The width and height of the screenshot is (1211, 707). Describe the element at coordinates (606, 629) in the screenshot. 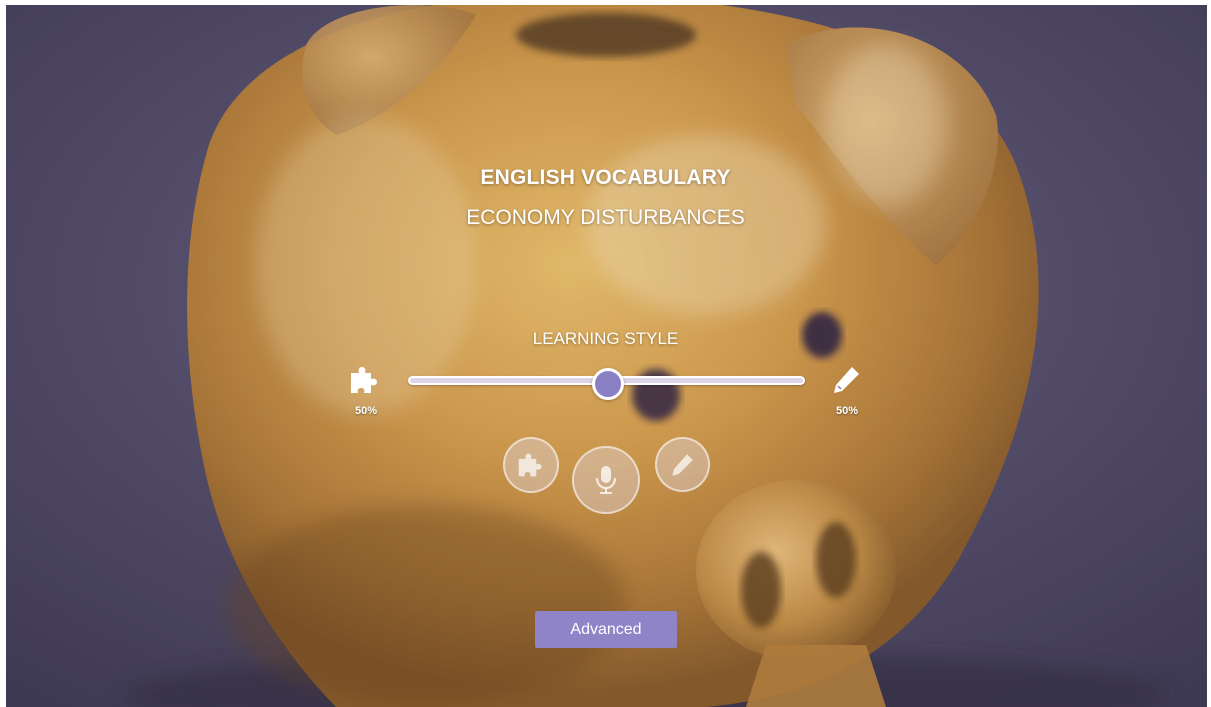

I see `advanced-button: Advanced` at that location.